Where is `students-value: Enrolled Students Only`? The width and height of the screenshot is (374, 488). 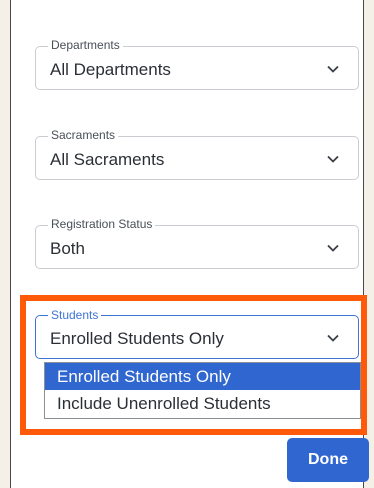 students-value: Enrolled Students Only is located at coordinates (137, 338).